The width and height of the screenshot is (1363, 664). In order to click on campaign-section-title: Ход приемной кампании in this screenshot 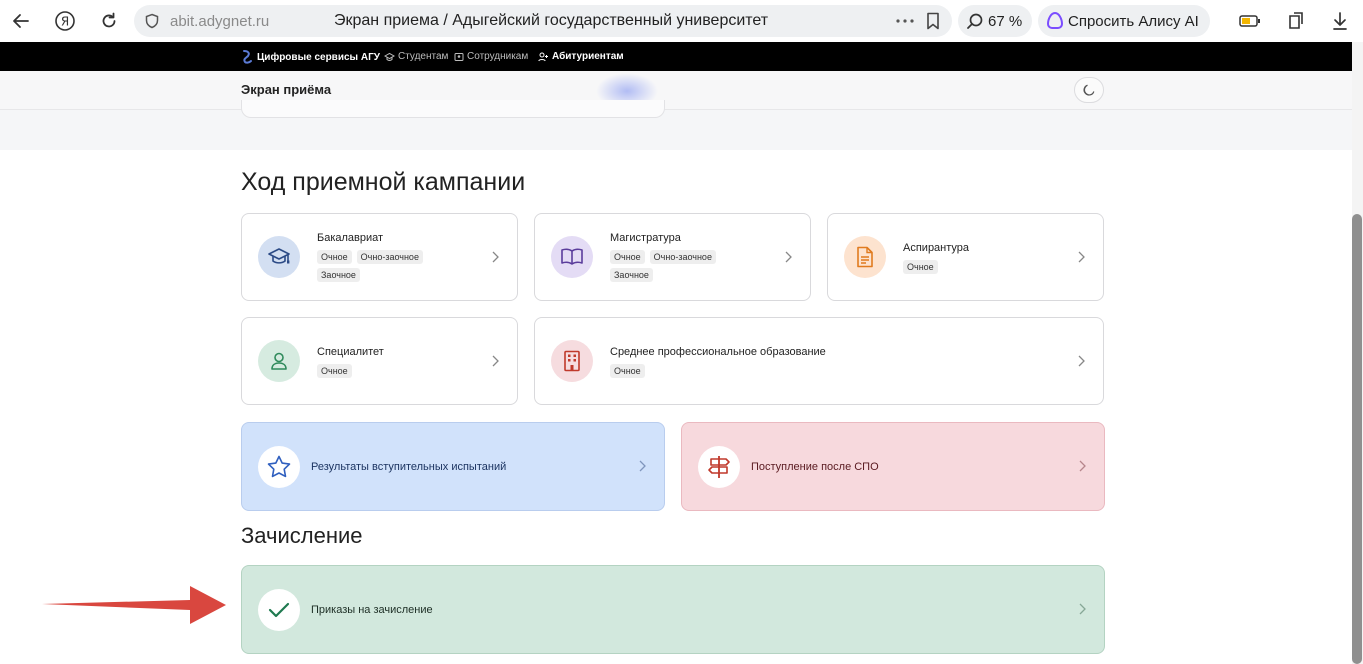, I will do `click(383, 182)`.